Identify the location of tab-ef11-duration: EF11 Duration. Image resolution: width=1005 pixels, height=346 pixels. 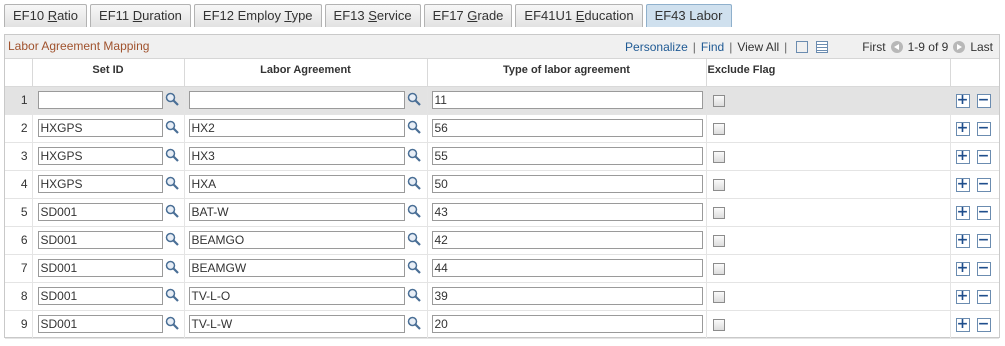
(140, 15).